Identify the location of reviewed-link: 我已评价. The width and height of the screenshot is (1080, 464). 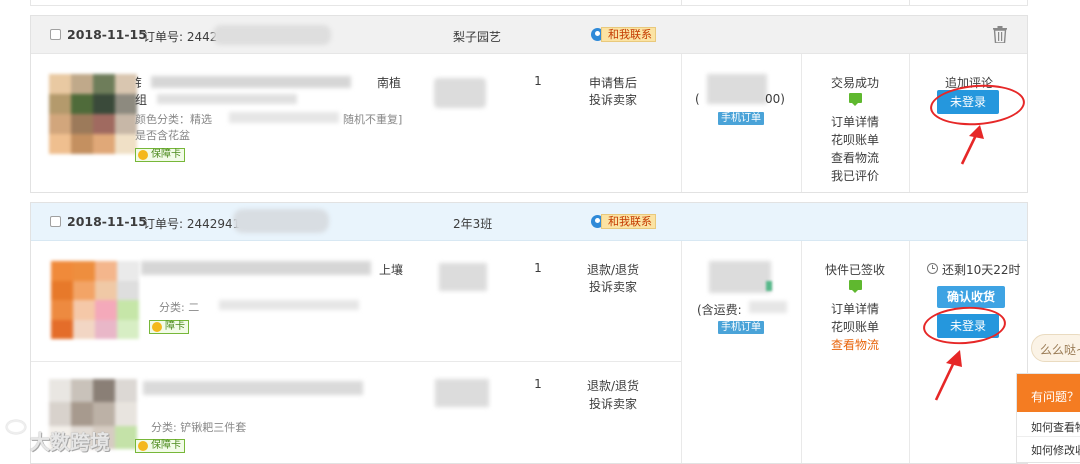
(855, 175).